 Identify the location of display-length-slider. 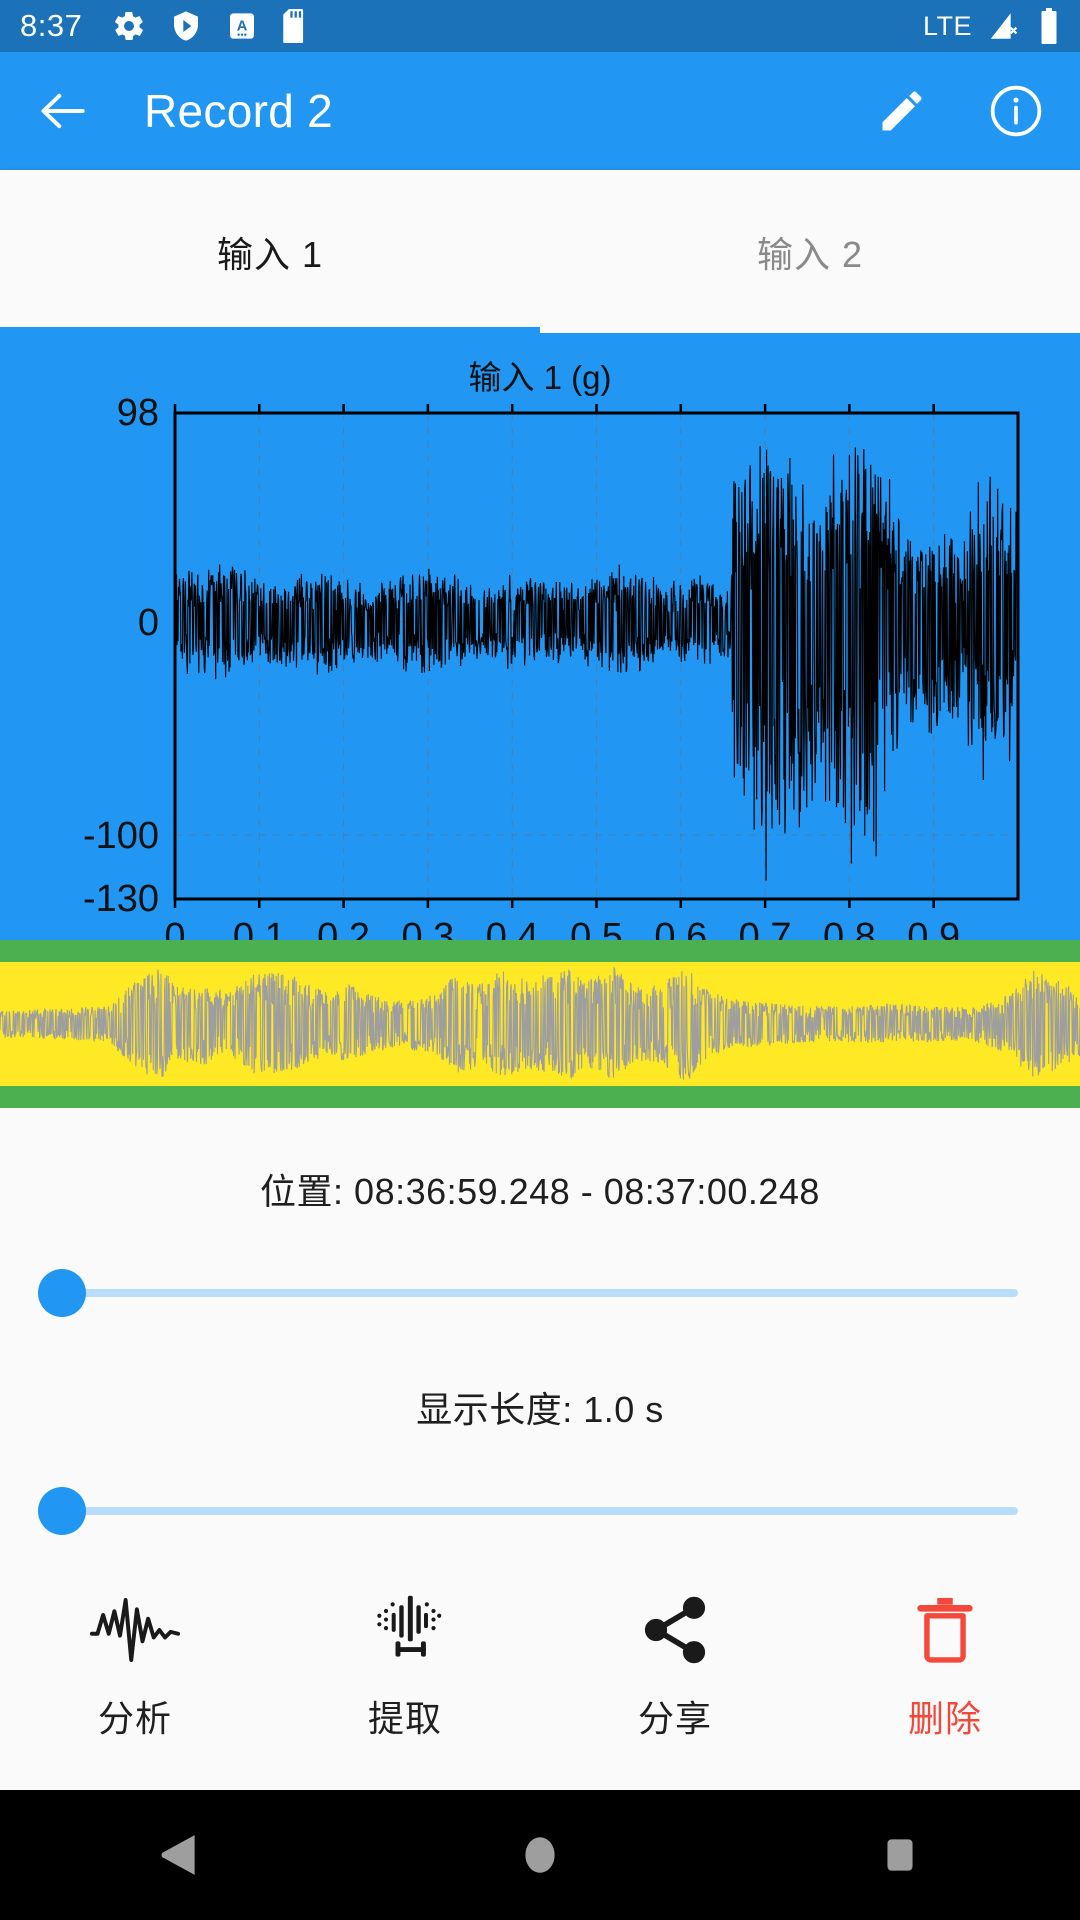
(540, 1511).